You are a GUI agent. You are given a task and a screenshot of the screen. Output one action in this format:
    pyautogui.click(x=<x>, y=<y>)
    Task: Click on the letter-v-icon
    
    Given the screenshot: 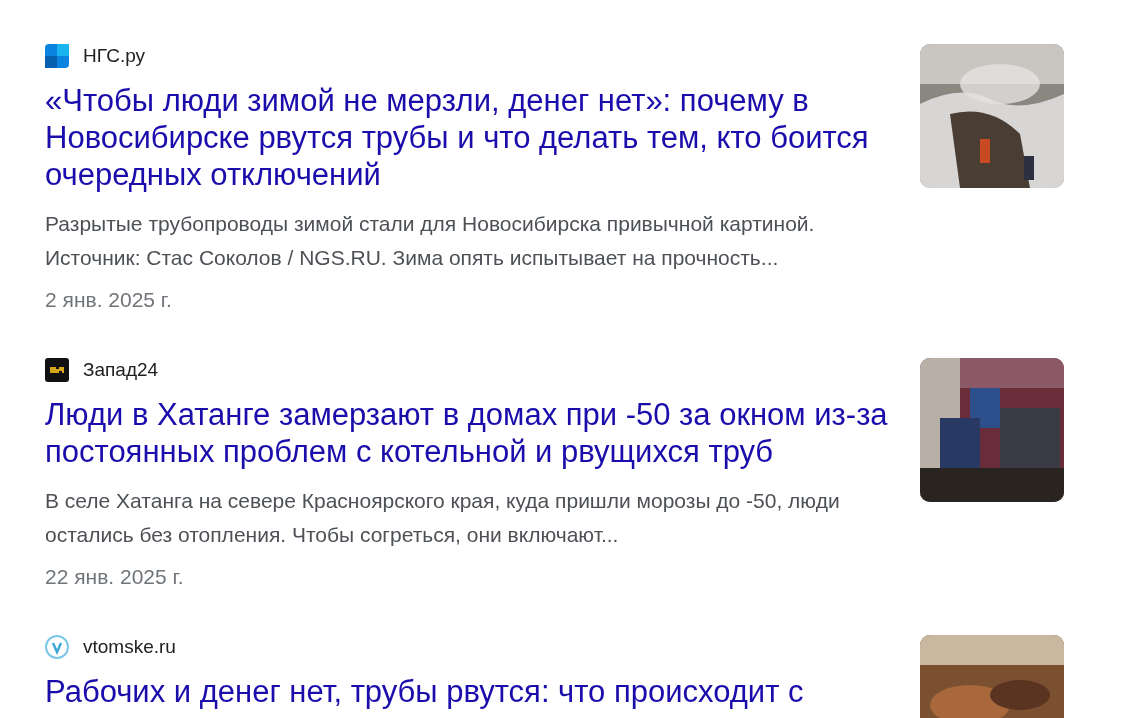 What is the action you would take?
    pyautogui.click(x=57, y=647)
    